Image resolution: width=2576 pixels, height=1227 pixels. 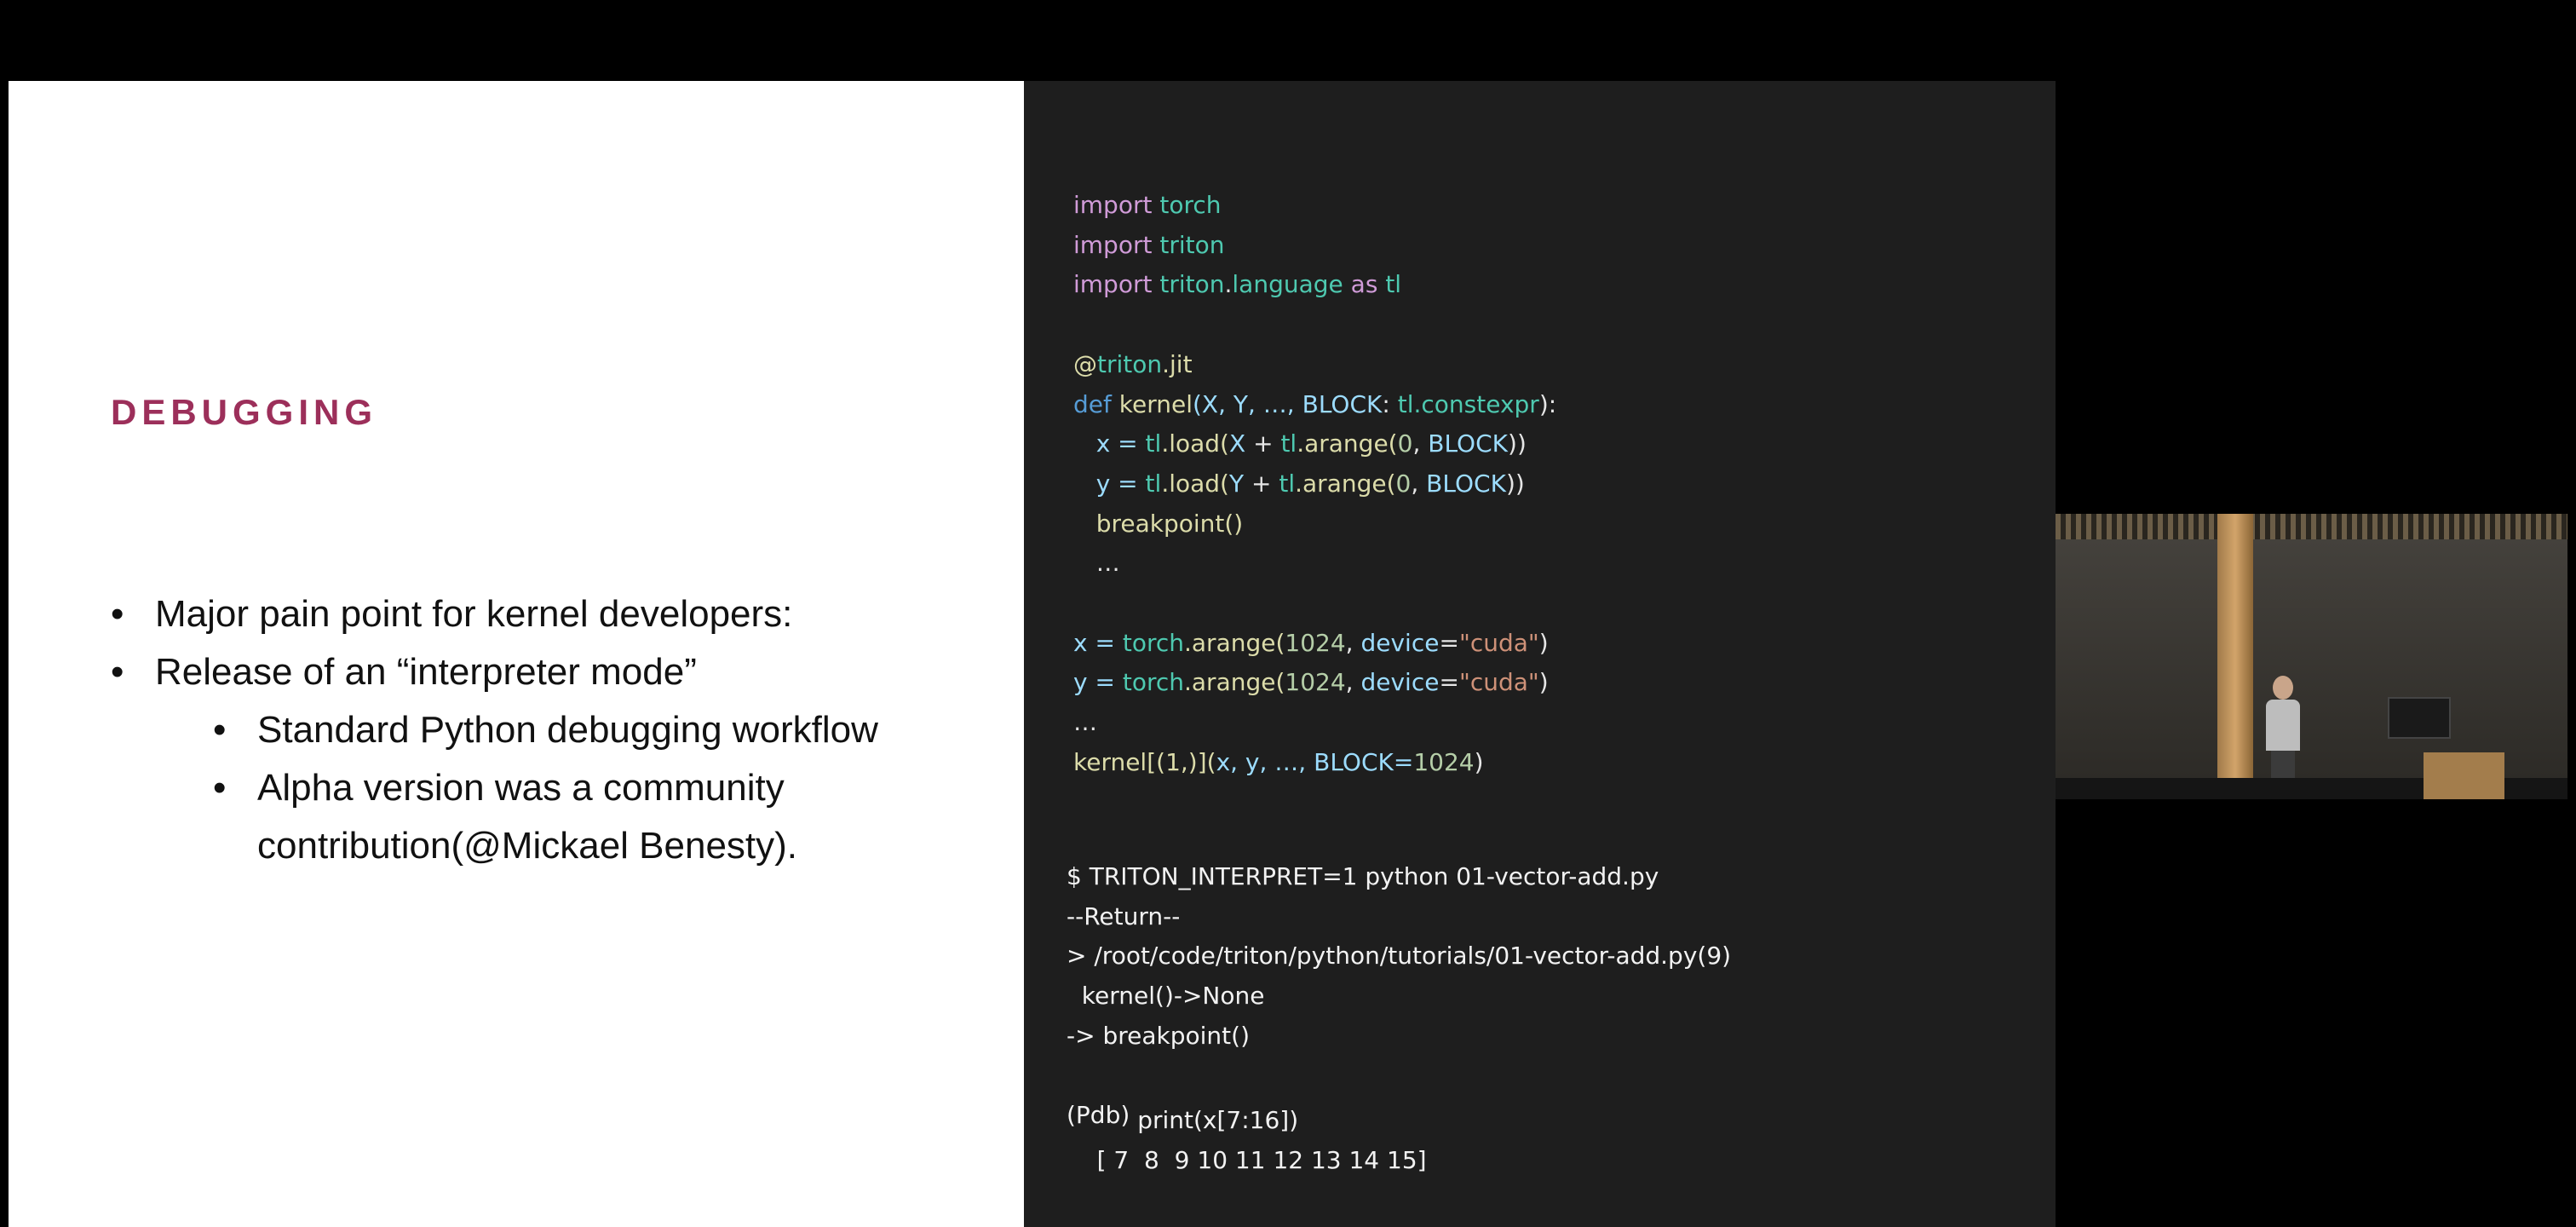 I want to click on speaker-figure, so click(x=2283, y=735).